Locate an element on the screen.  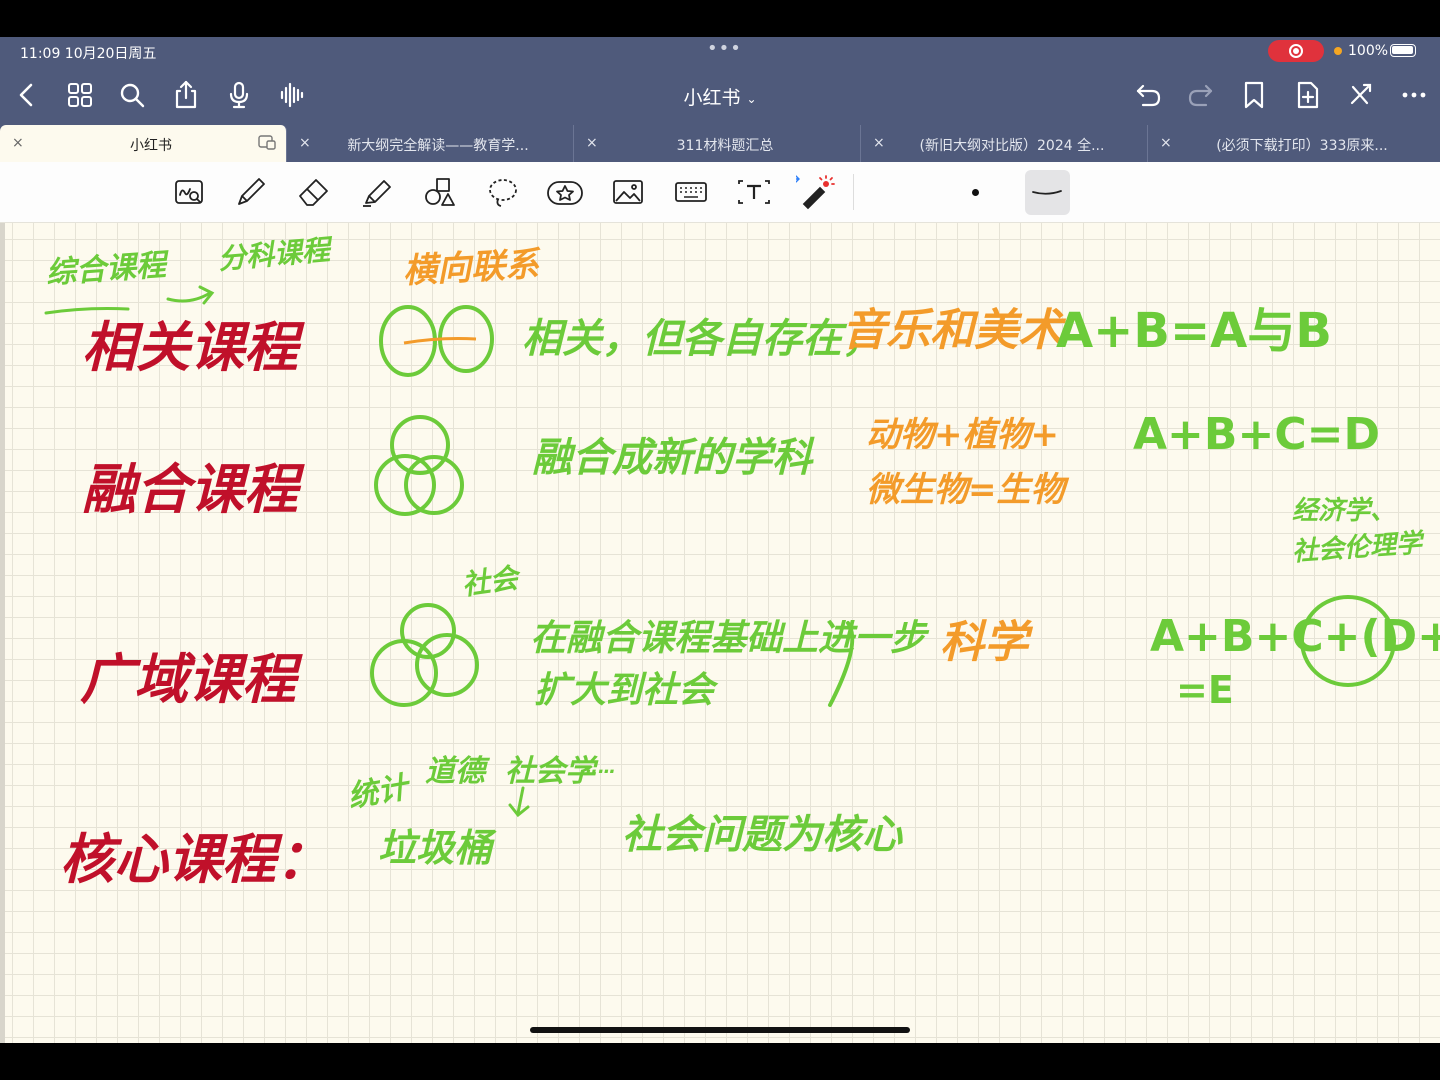
grid-view-icon is located at coordinates (80, 95).